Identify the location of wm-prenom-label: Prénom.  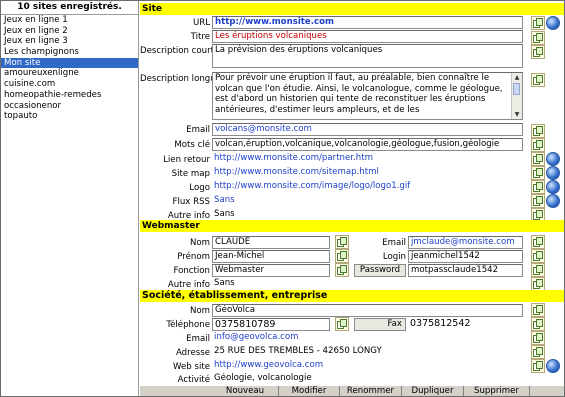
(193, 257).